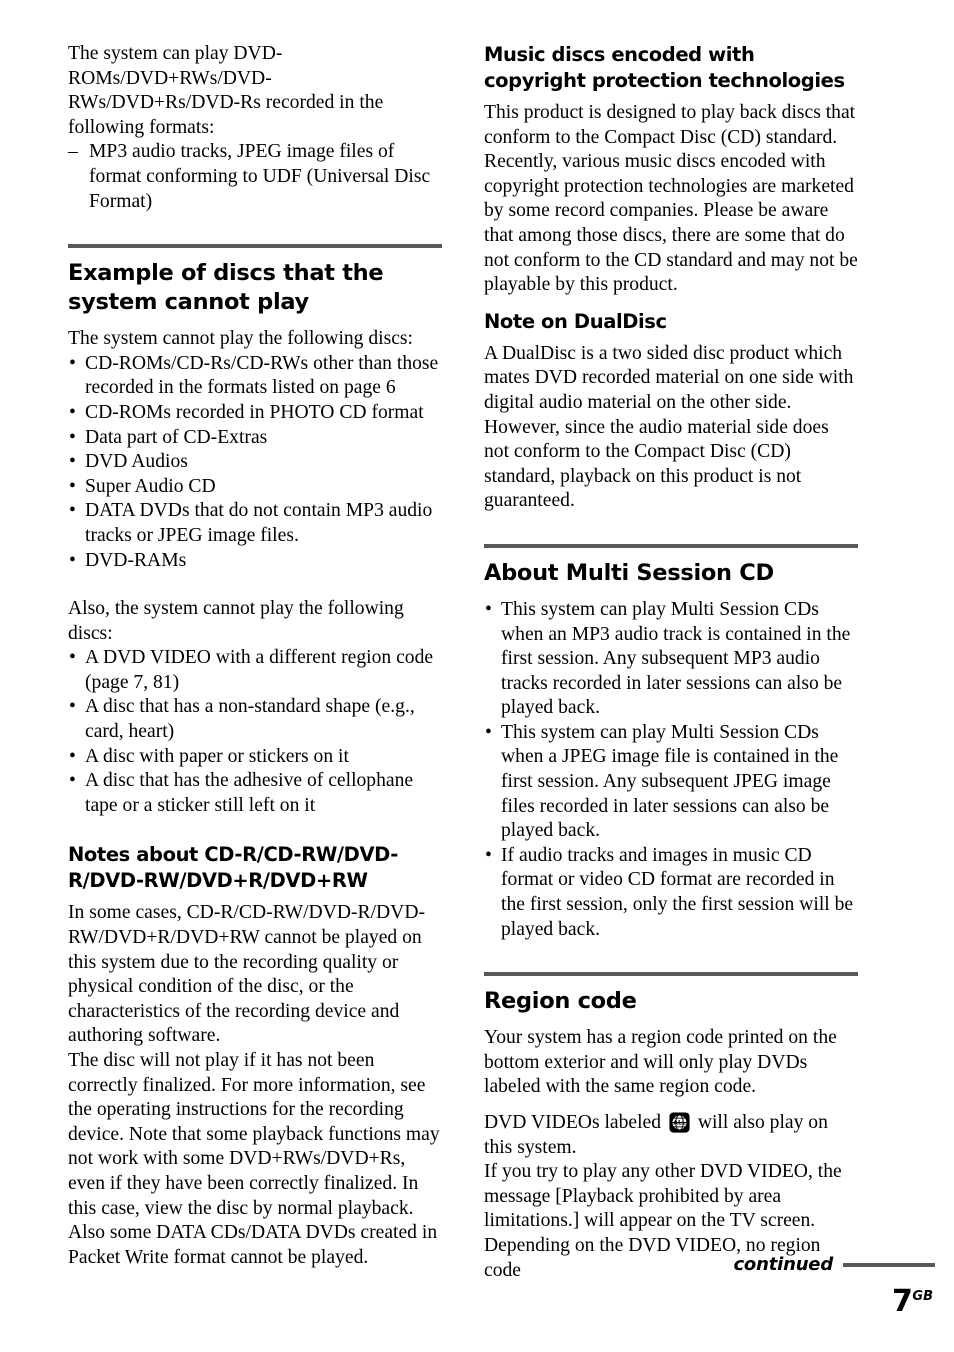 The image size is (954, 1352). I want to click on section-heading-multi-session: About Multi Session CD, so click(629, 572).